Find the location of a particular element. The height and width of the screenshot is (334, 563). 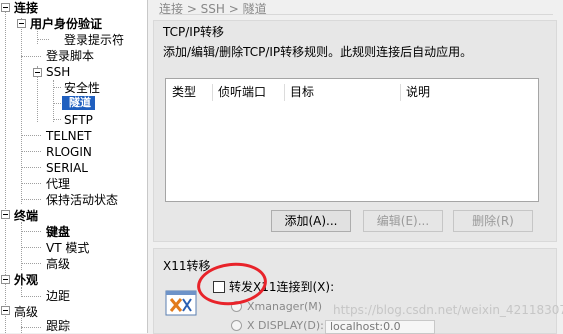

tree-item-rlogin: RLOGIN is located at coordinates (69, 152).